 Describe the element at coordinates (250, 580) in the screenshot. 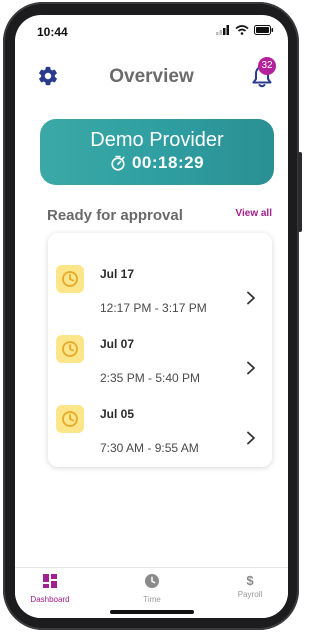

I see `dollar-icon: $` at that location.